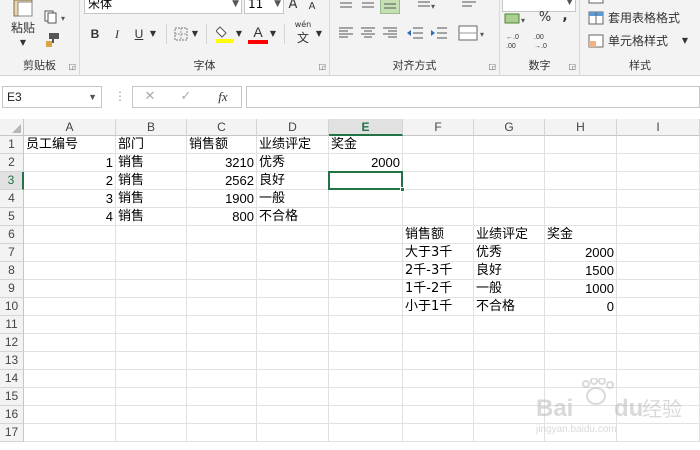 This screenshot has height=450, width=700. What do you see at coordinates (517, 19) in the screenshot?
I see `currency-icon: ▾` at bounding box center [517, 19].